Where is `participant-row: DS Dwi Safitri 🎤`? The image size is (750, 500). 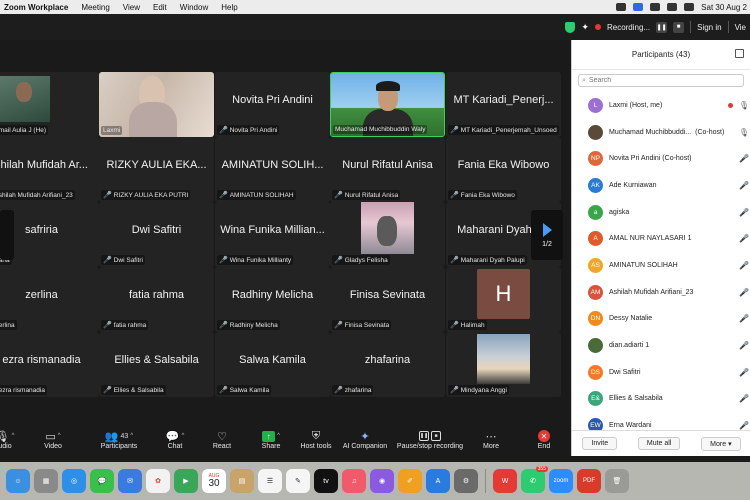
participant-row: DS Dwi Safitri 🎤 is located at coordinates (661, 372).